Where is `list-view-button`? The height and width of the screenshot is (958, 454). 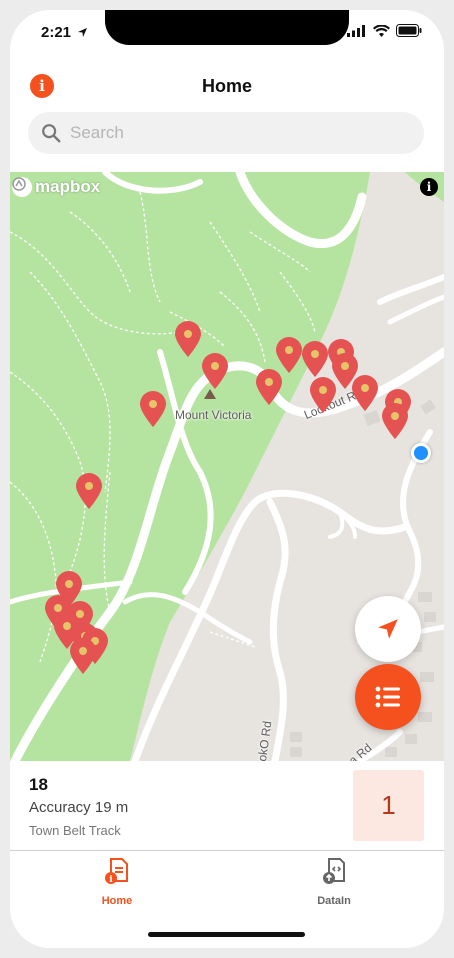 list-view-button is located at coordinates (388, 697).